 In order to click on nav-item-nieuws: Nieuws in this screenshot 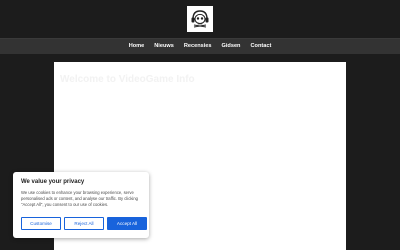, I will do `click(164, 46)`.